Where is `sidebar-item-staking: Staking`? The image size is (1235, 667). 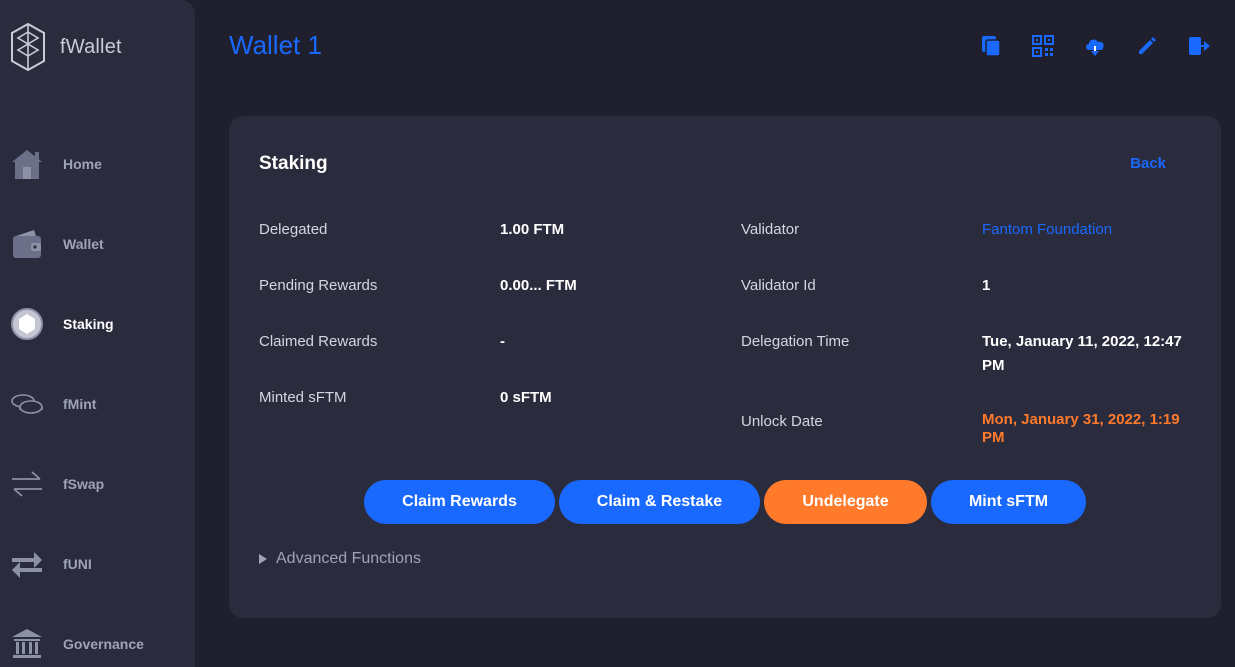
sidebar-item-staking: Staking is located at coordinates (97, 324).